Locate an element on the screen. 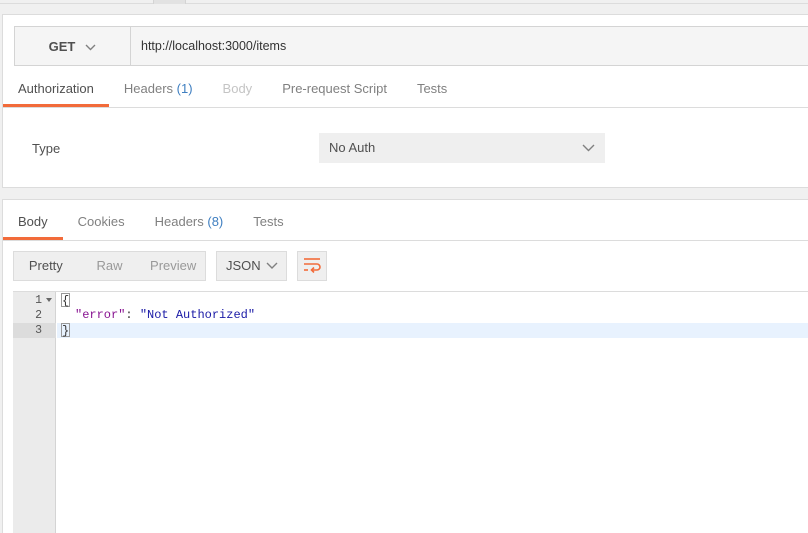  response-tabs-divider is located at coordinates (405, 240).